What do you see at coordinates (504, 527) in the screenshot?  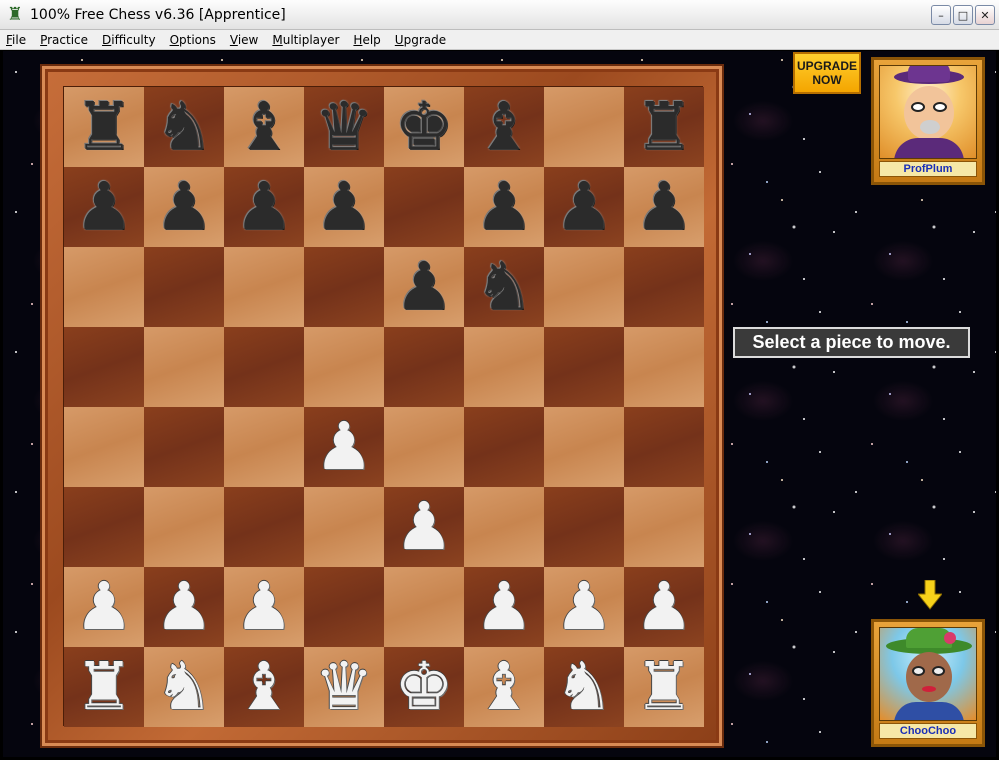 I see `square-f3` at bounding box center [504, 527].